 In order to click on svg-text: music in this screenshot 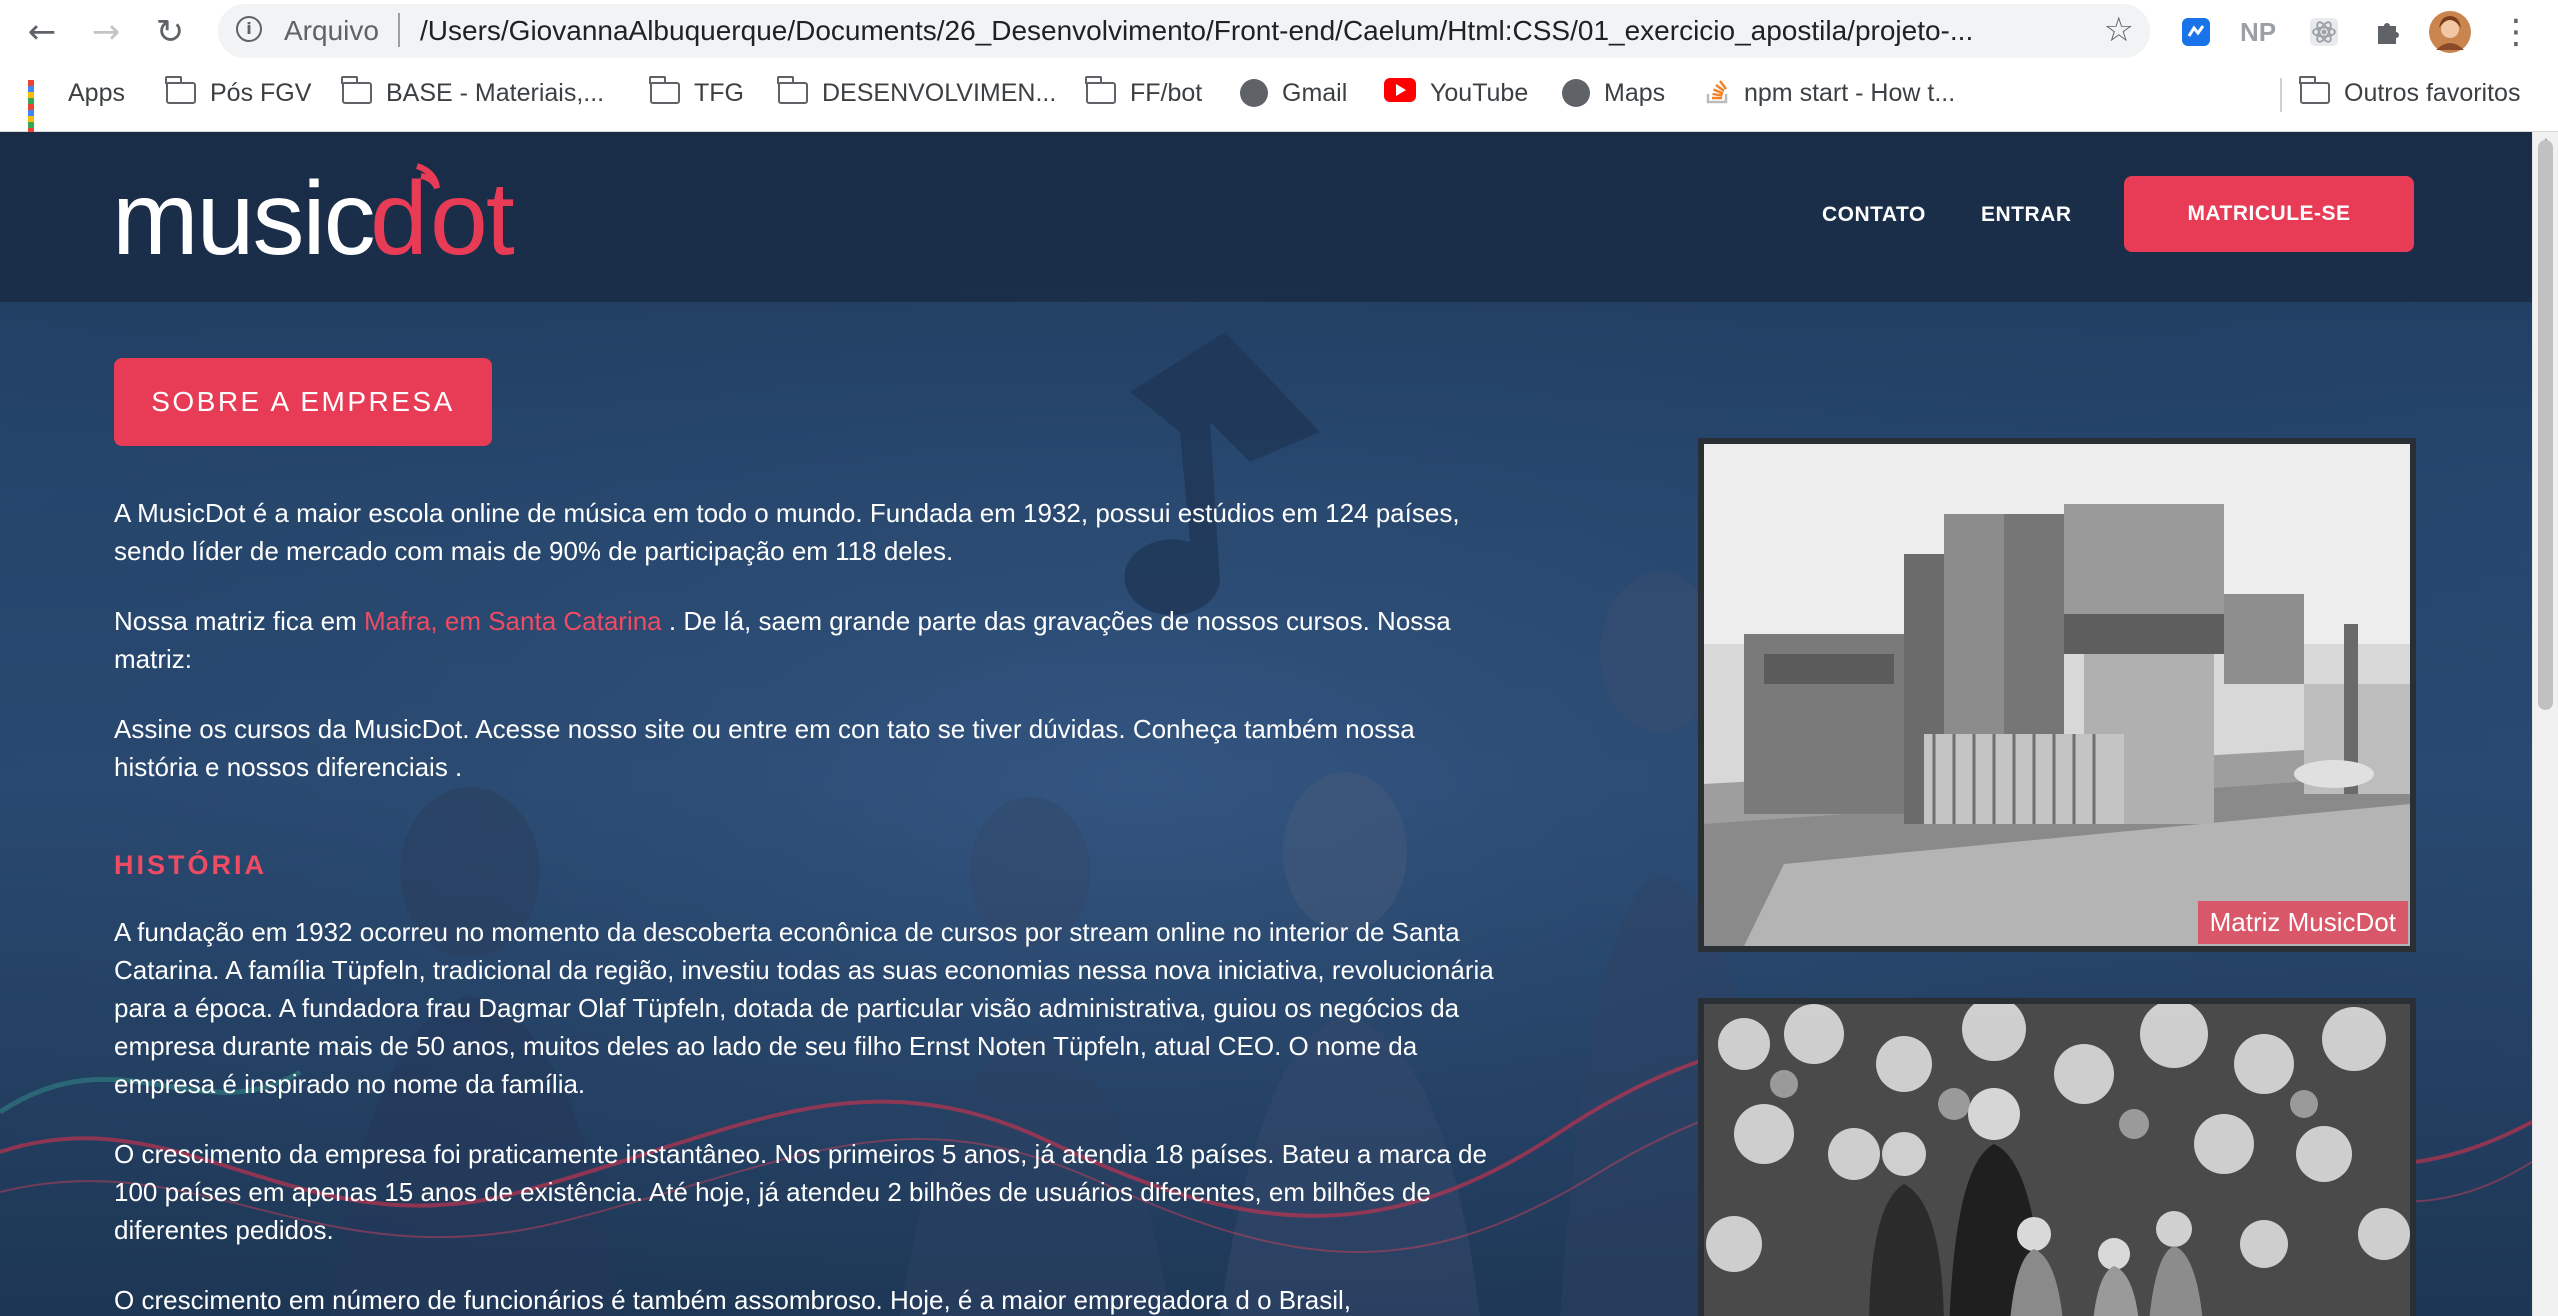, I will do `click(243, 214)`.